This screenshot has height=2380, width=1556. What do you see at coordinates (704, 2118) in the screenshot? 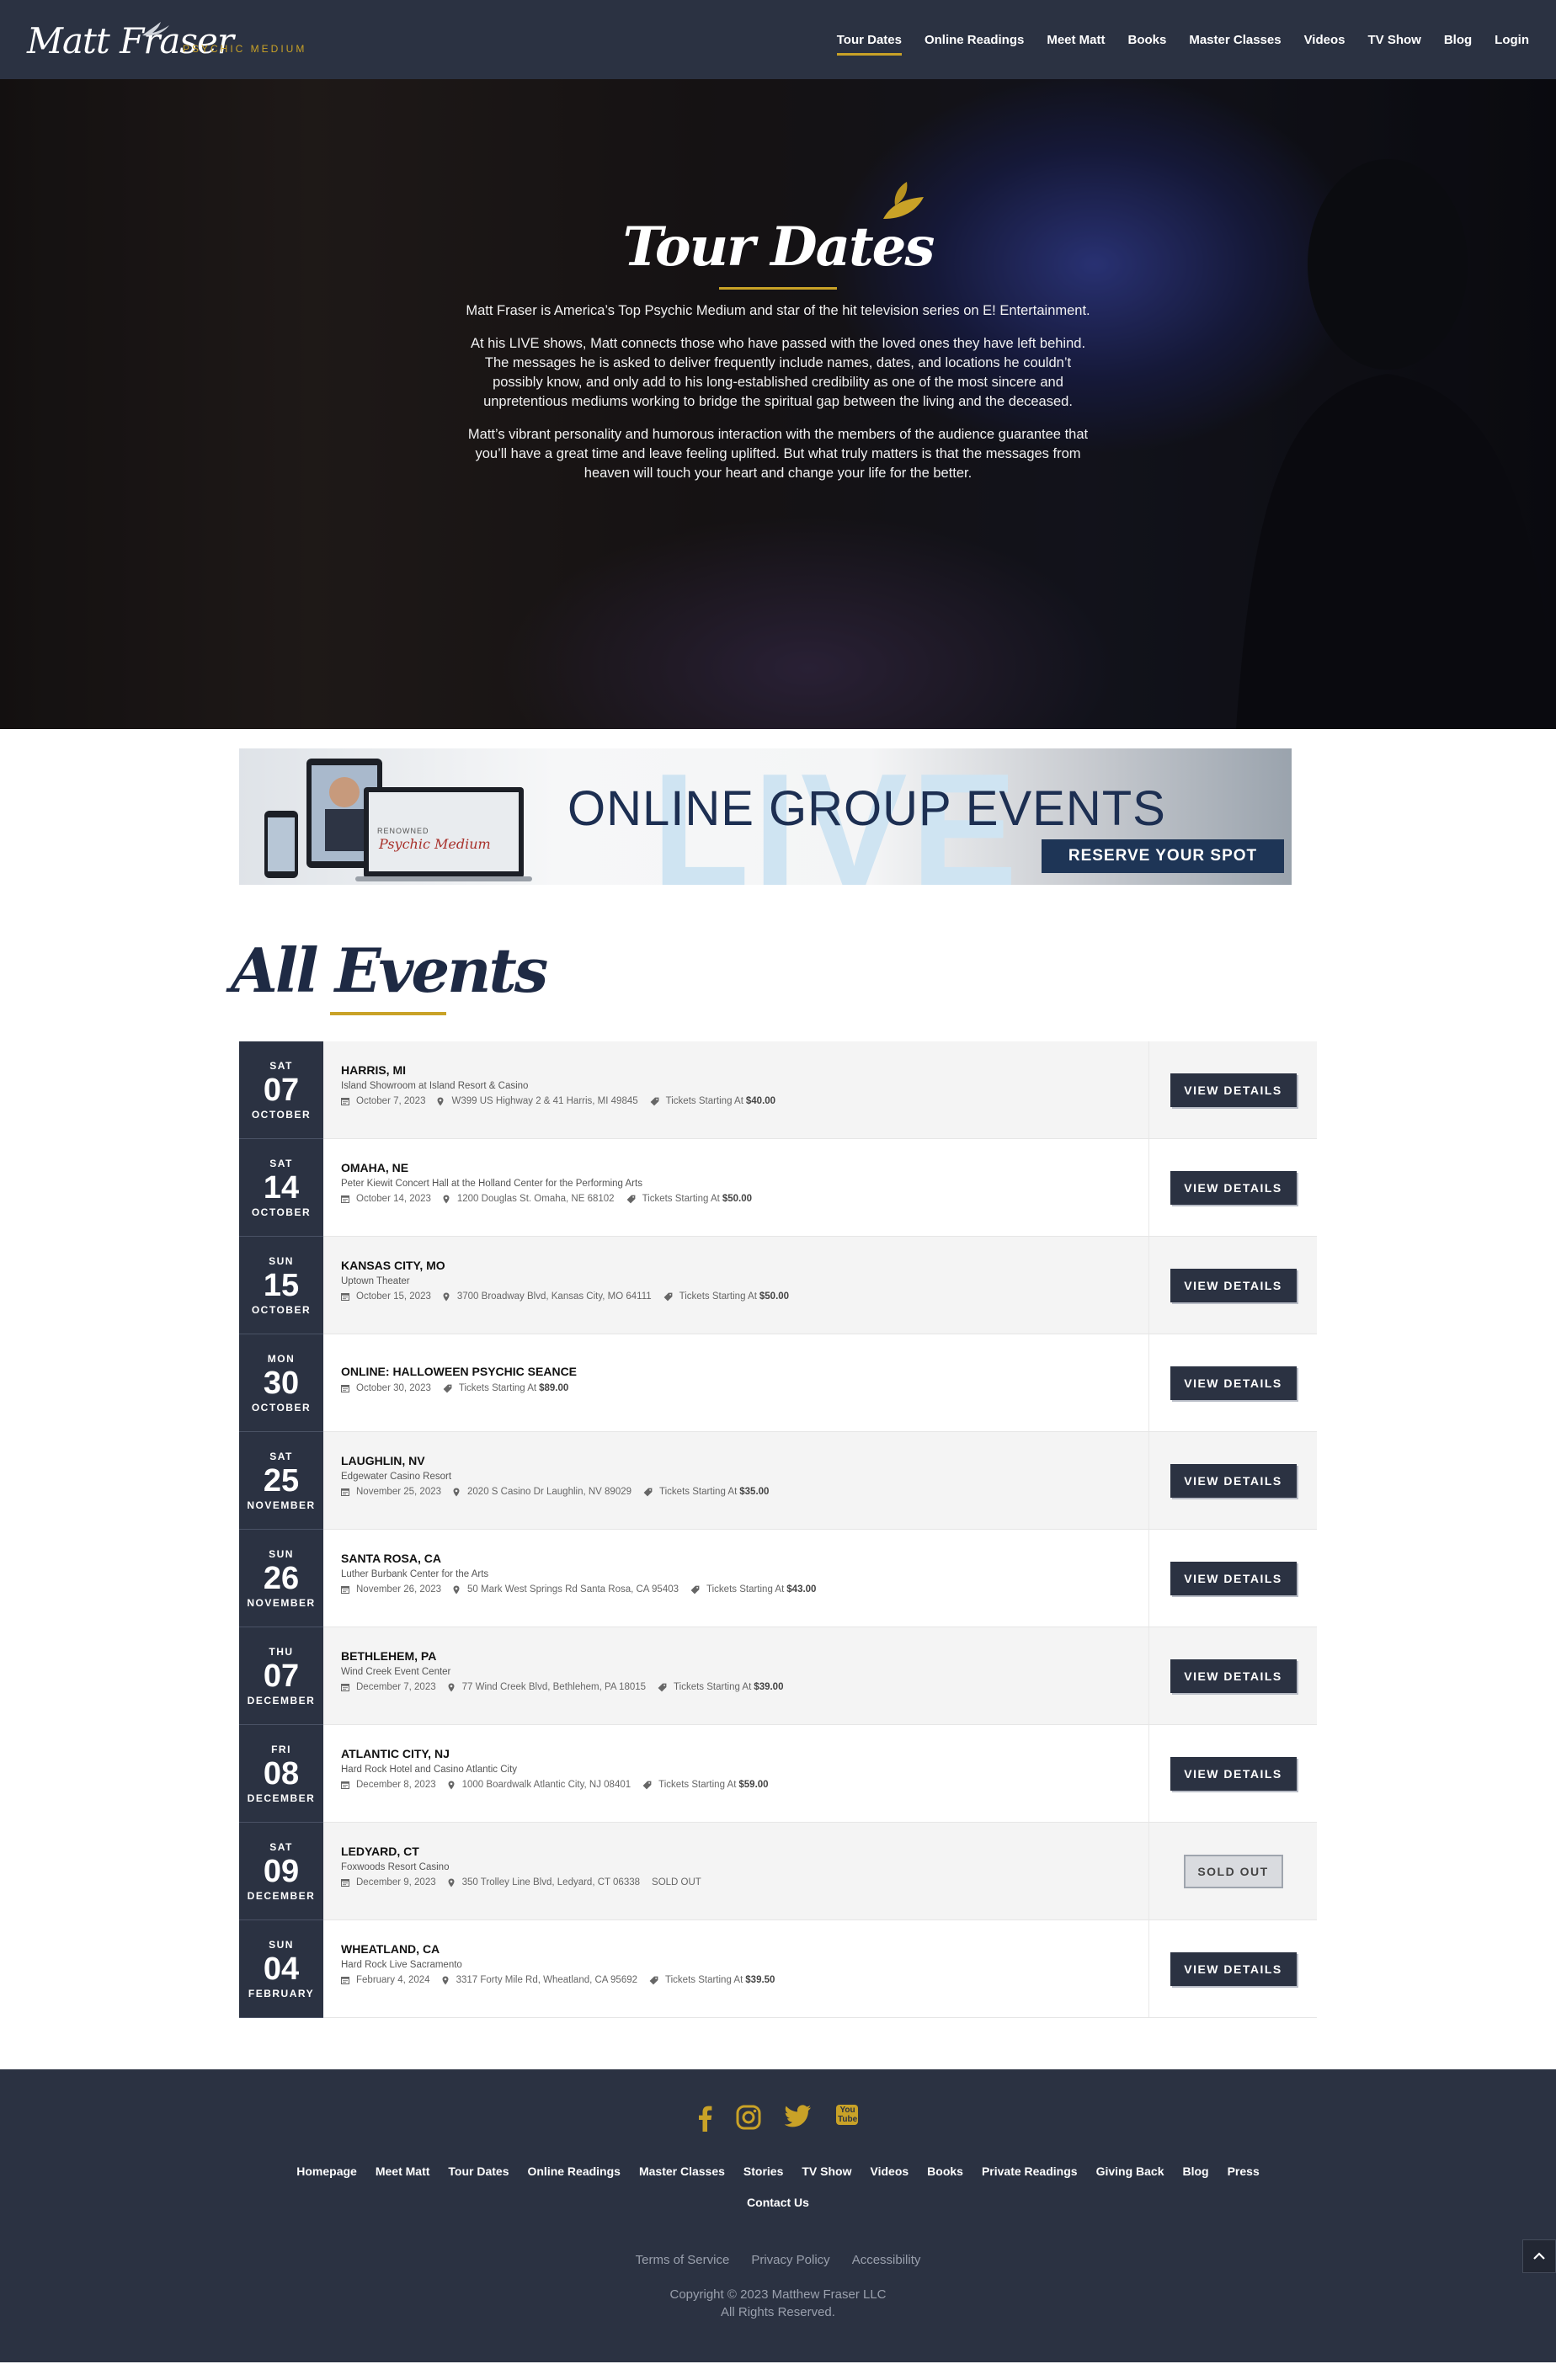
I see `facebook-icon` at bounding box center [704, 2118].